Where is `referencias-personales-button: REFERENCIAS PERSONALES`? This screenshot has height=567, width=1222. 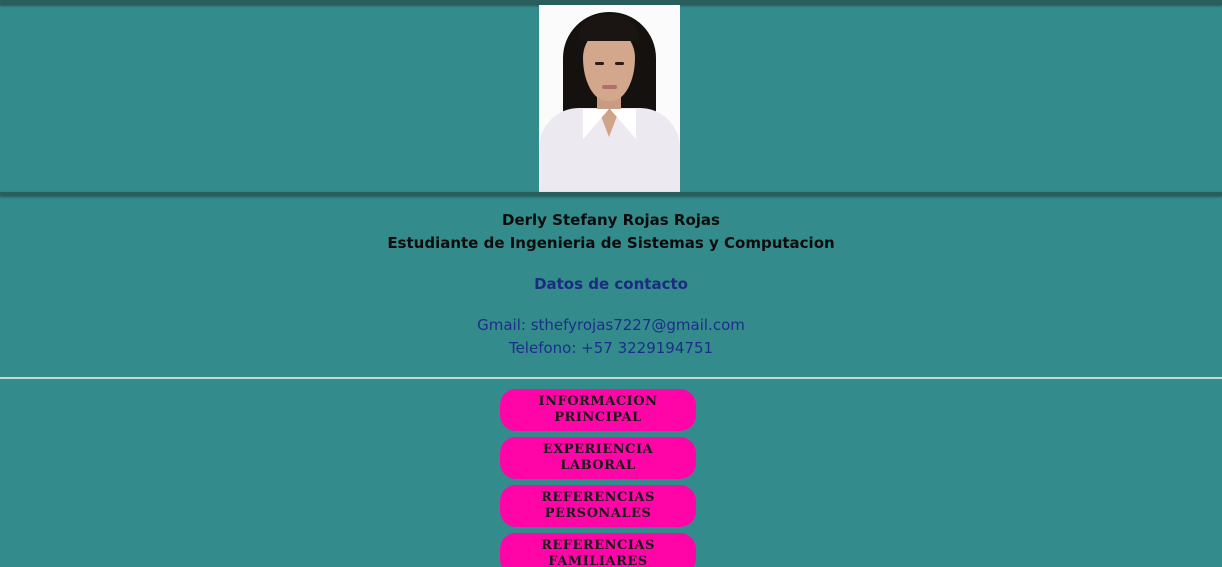 referencias-personales-button: REFERENCIAS PERSONALES is located at coordinates (598, 506).